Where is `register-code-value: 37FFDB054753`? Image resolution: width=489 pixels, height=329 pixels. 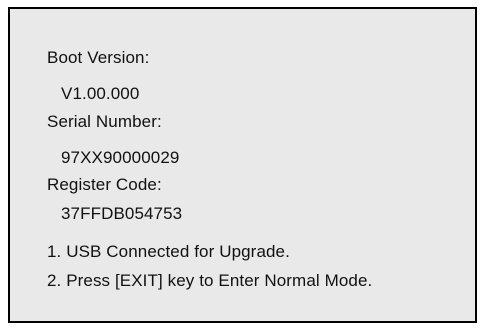 register-code-value: 37FFDB054753 is located at coordinates (122, 213).